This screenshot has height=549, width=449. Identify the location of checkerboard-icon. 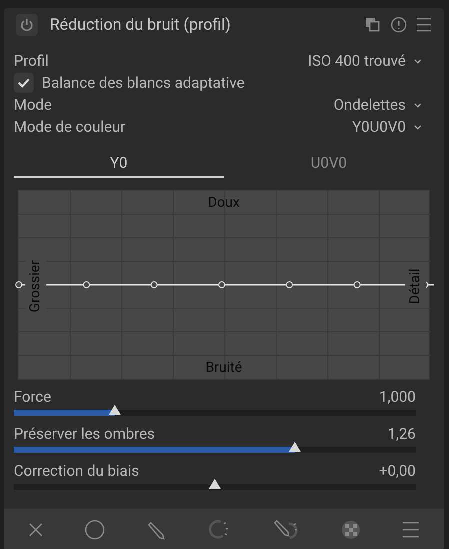
(351, 530).